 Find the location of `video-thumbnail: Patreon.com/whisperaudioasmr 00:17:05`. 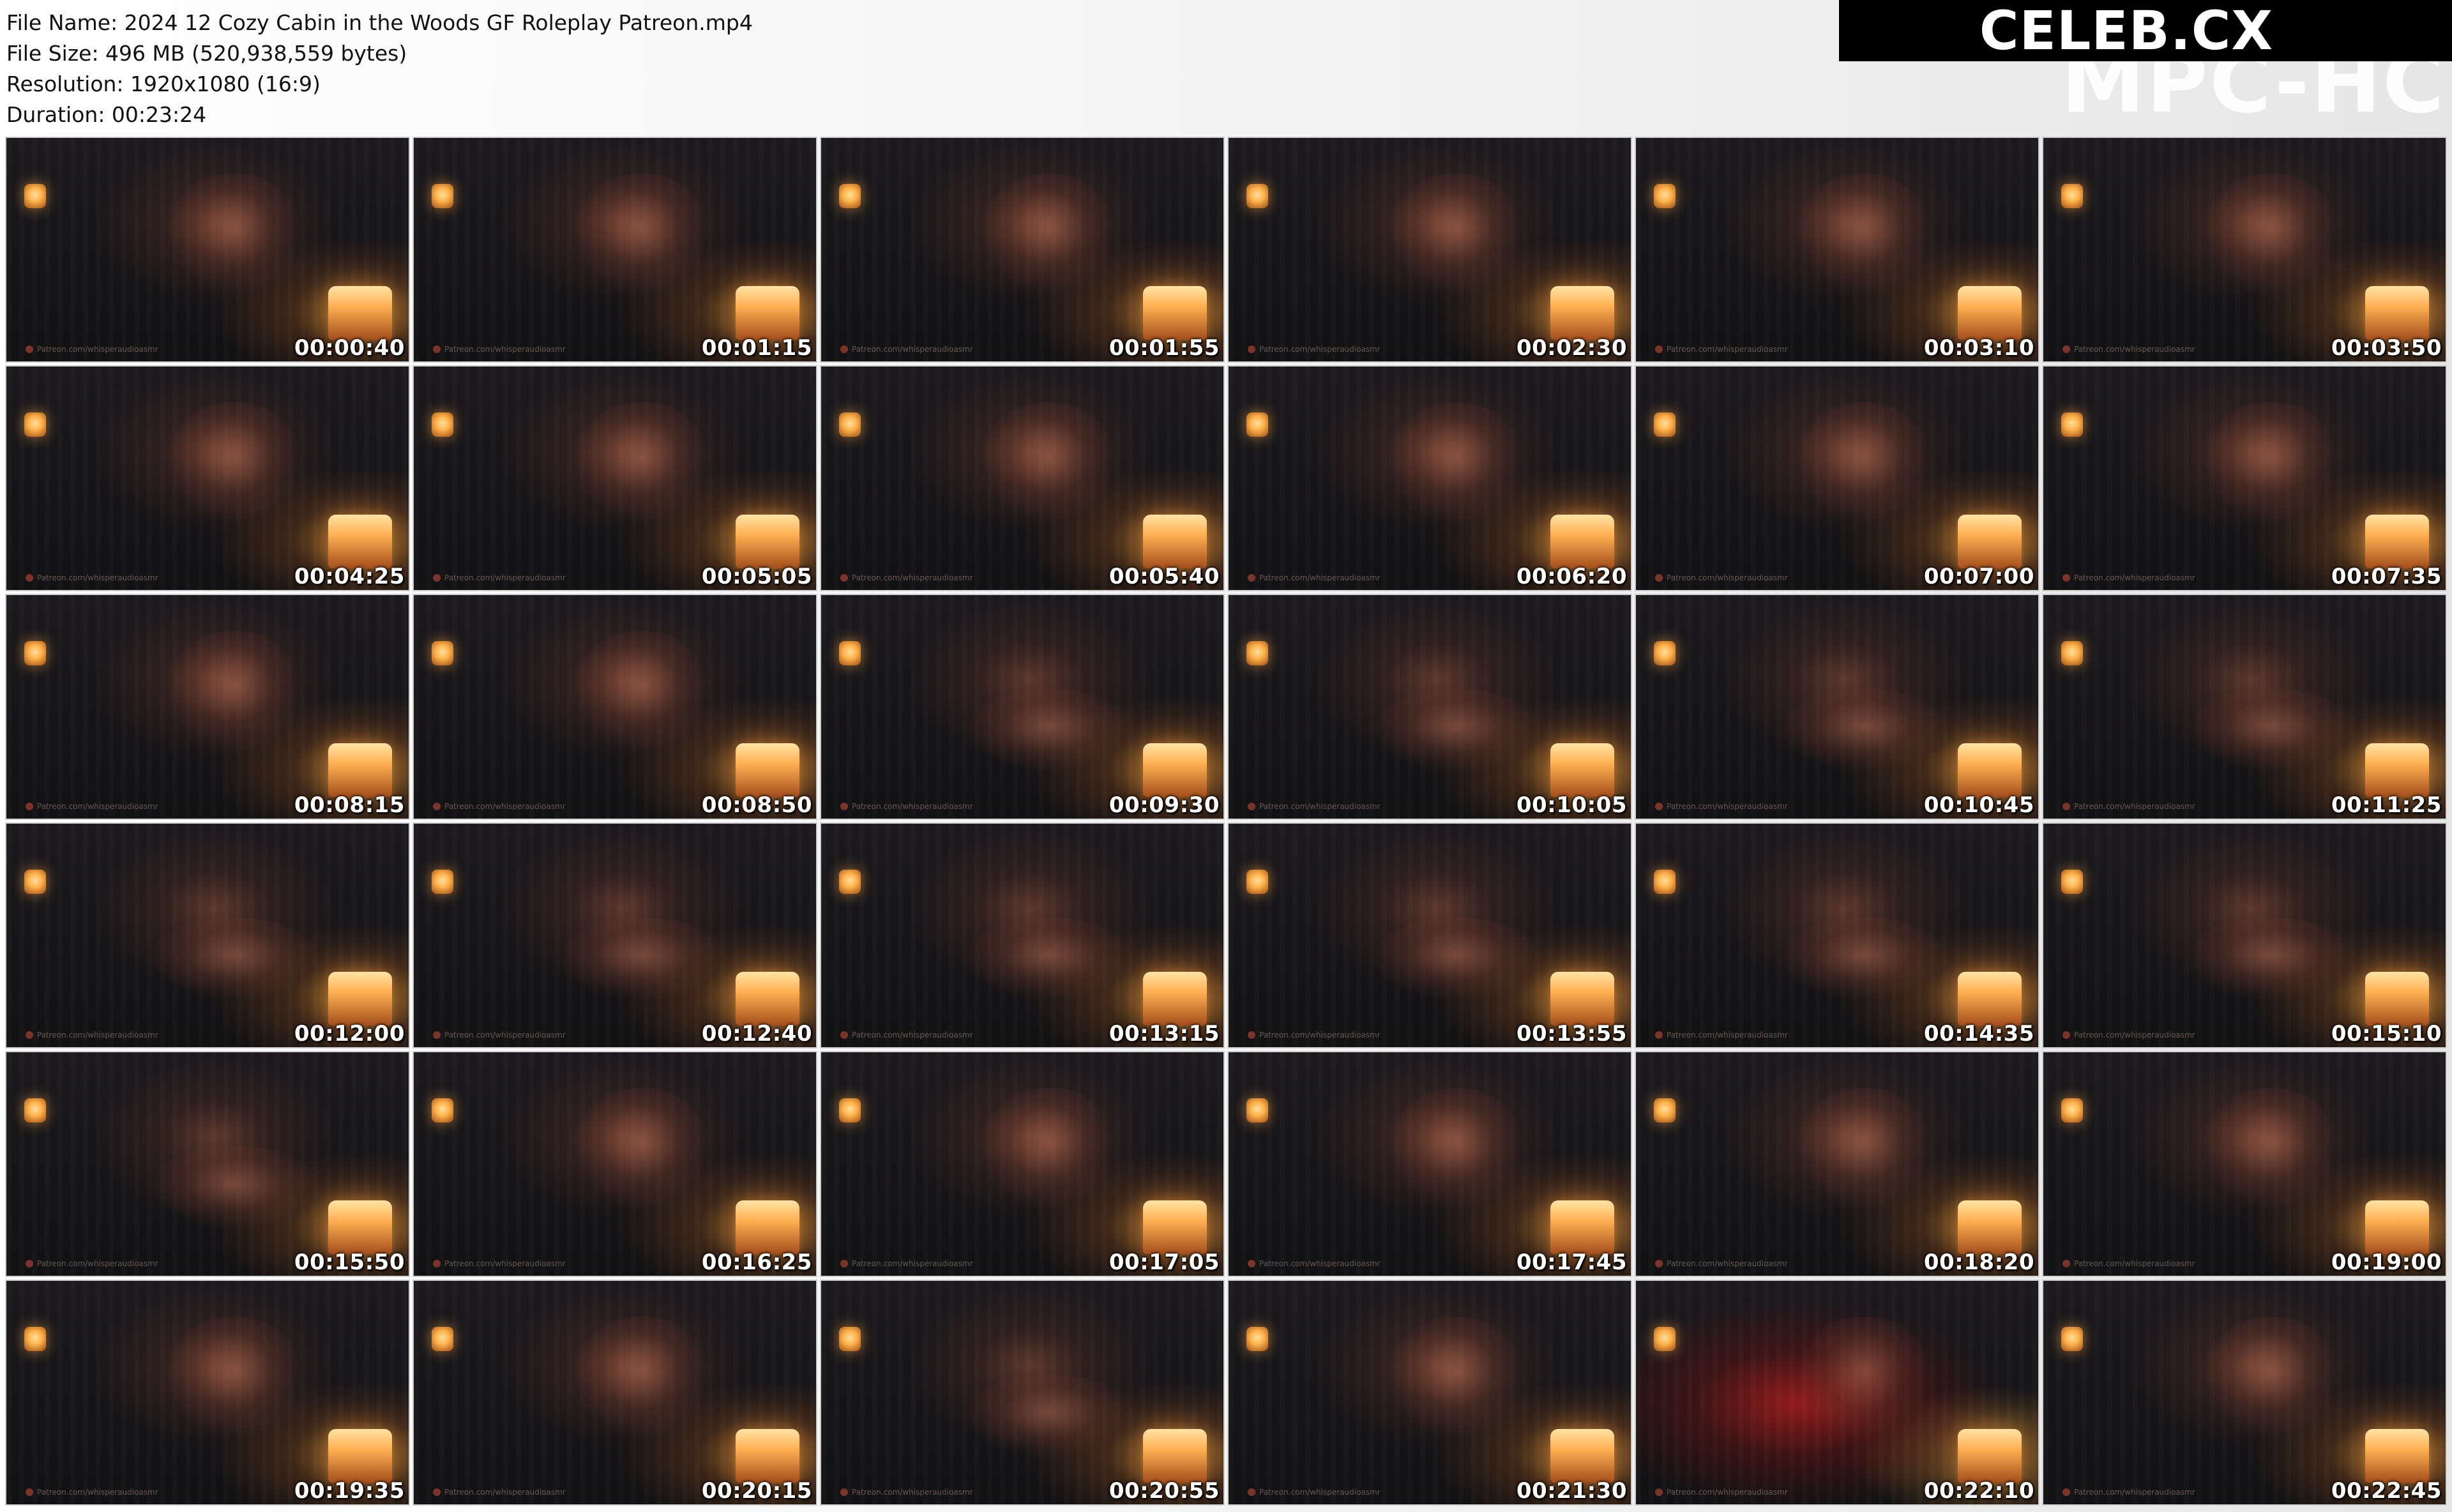

video-thumbnail: Patreon.com/whisperaudioasmr 00:17:05 is located at coordinates (1022, 1164).